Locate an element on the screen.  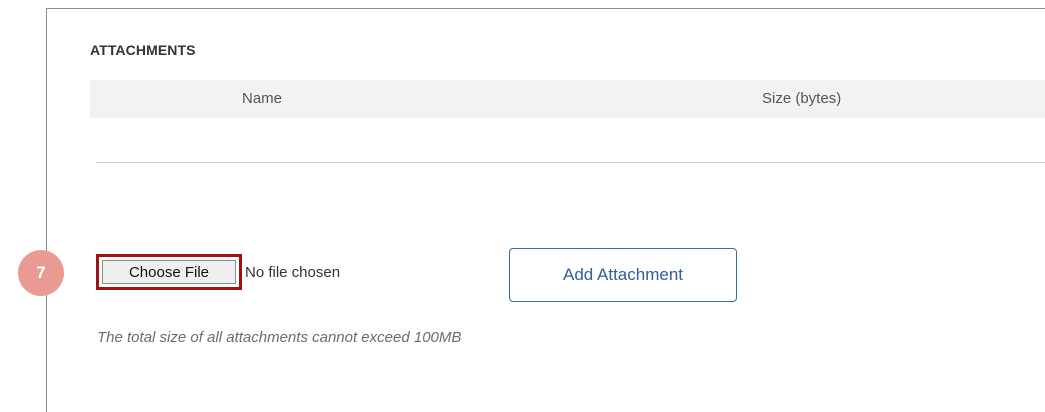
choose-file-button: Choose File is located at coordinates (169, 272).